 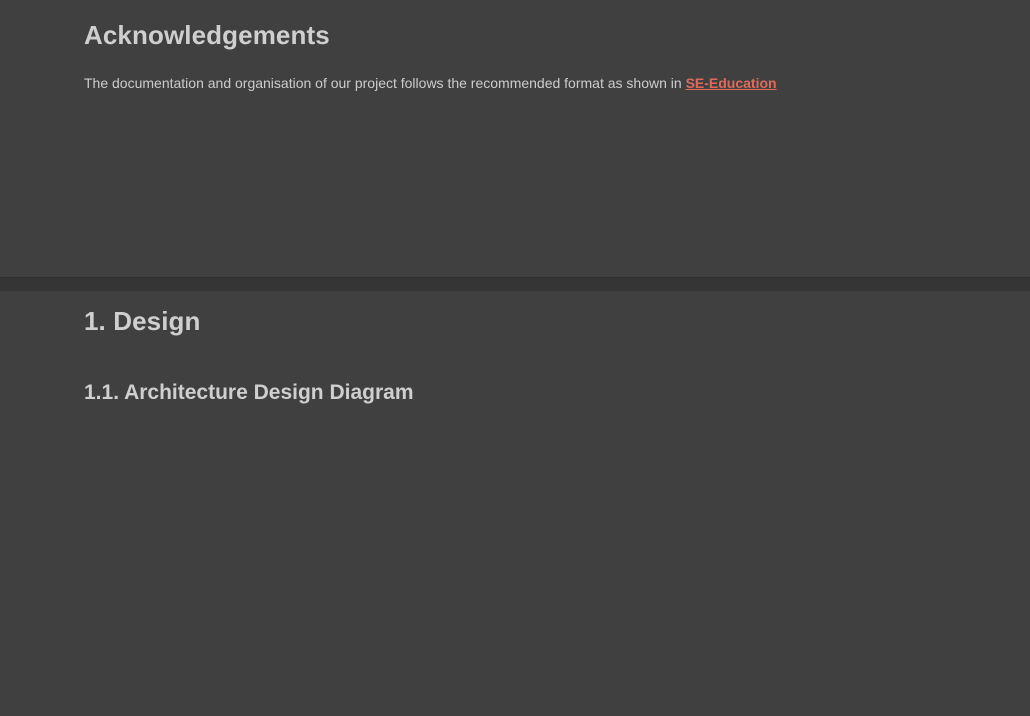 What do you see at coordinates (142, 321) in the screenshot?
I see `design-heading: 1. Design` at bounding box center [142, 321].